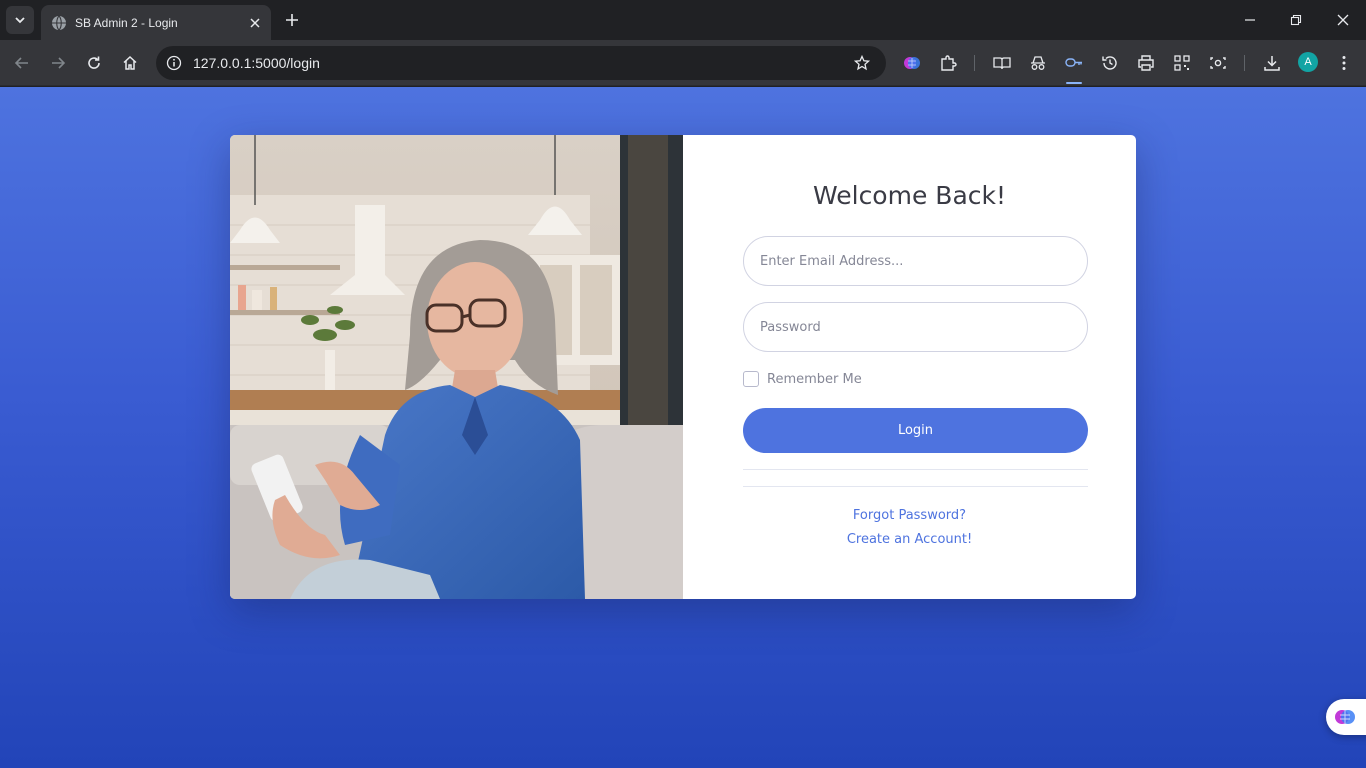 This screenshot has height=768, width=1366. I want to click on tab-search-button, so click(20, 20).